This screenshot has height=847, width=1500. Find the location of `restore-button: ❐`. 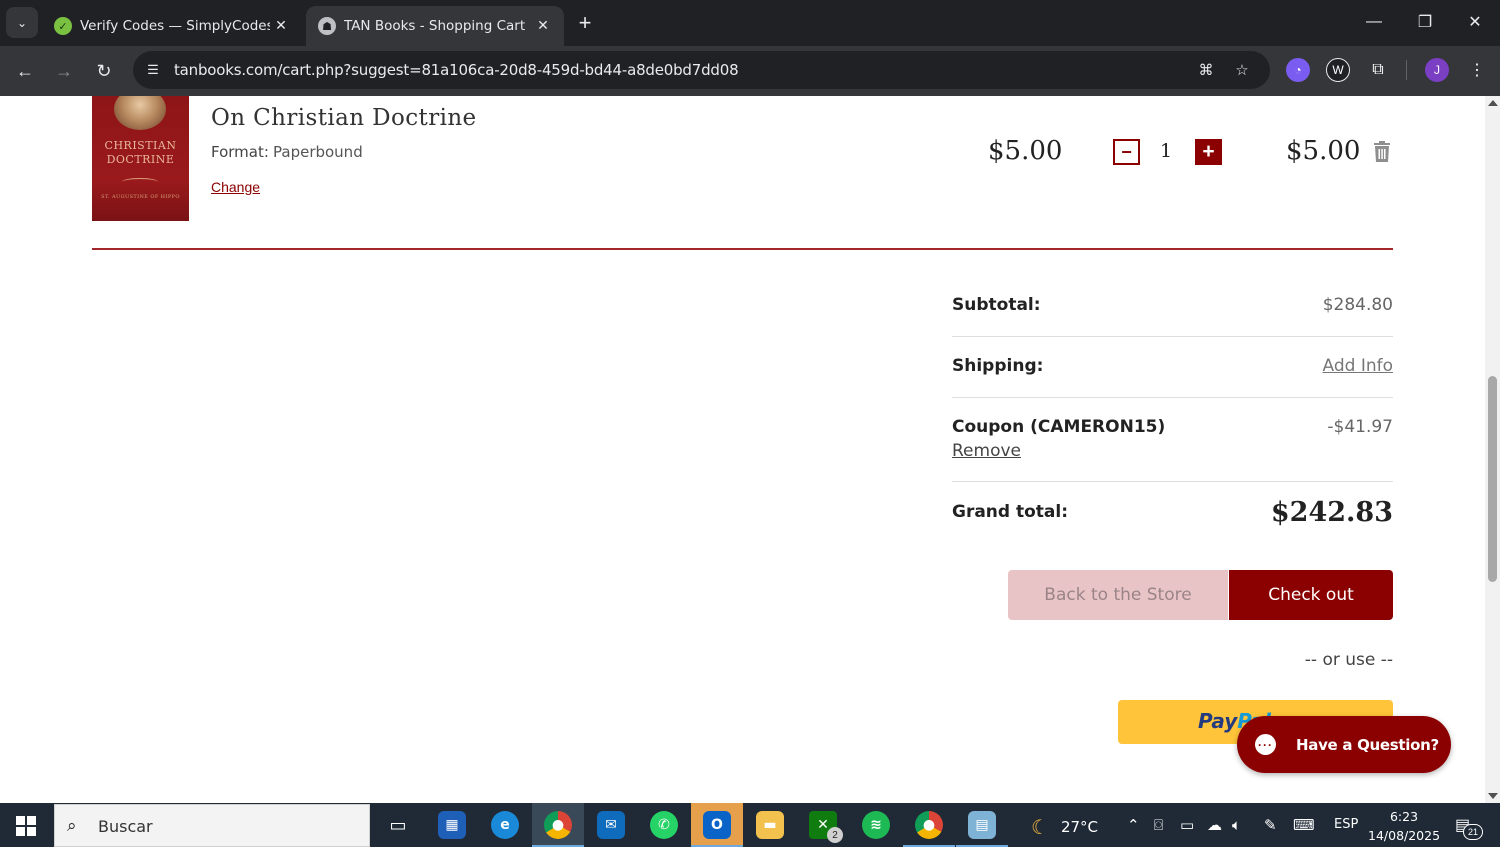

restore-button: ❐ is located at coordinates (1425, 22).